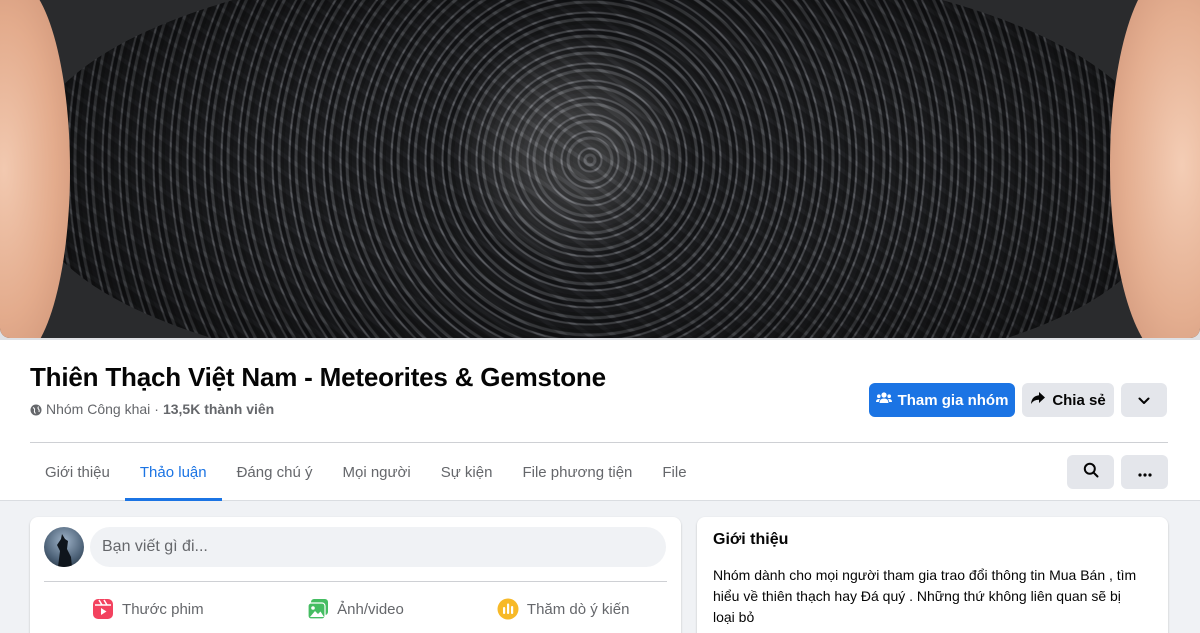 The image size is (1200, 633). What do you see at coordinates (751, 539) in the screenshot?
I see `about-title: Giới thiệu` at bounding box center [751, 539].